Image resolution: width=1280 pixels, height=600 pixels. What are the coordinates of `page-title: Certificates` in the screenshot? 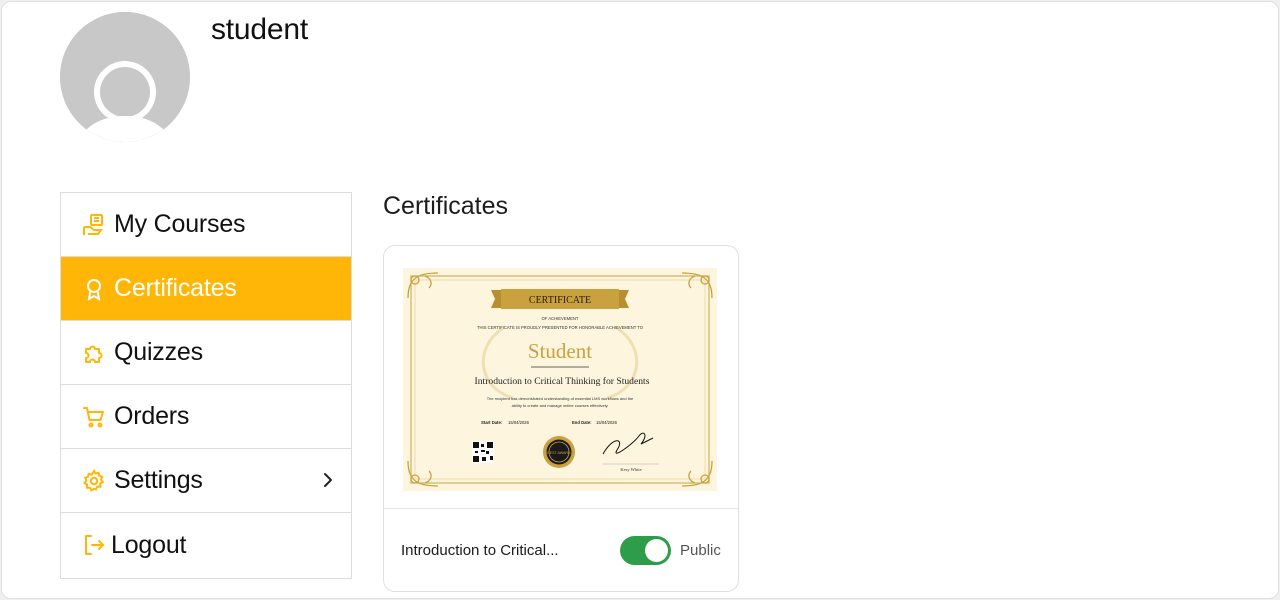 It's located at (446, 206).